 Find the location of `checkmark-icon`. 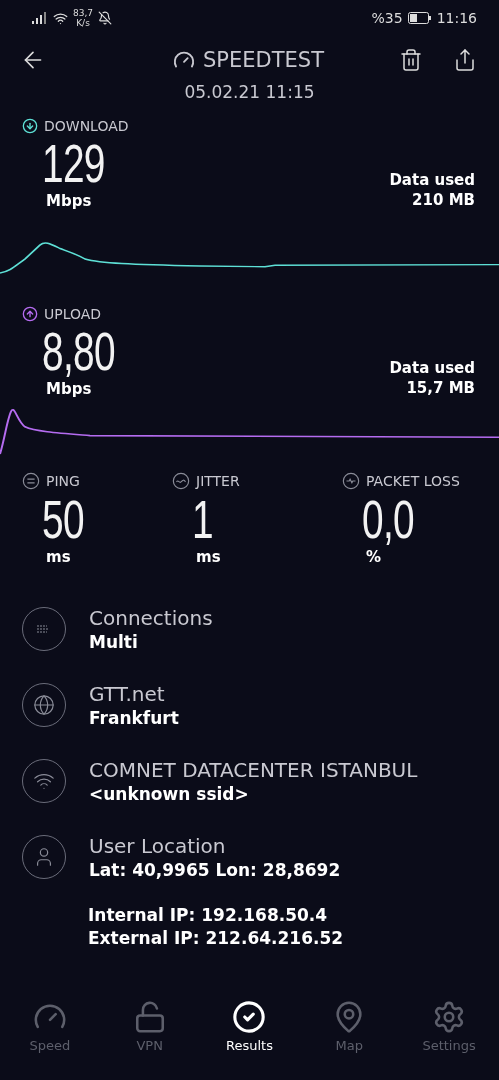

checkmark-icon is located at coordinates (249, 1017).